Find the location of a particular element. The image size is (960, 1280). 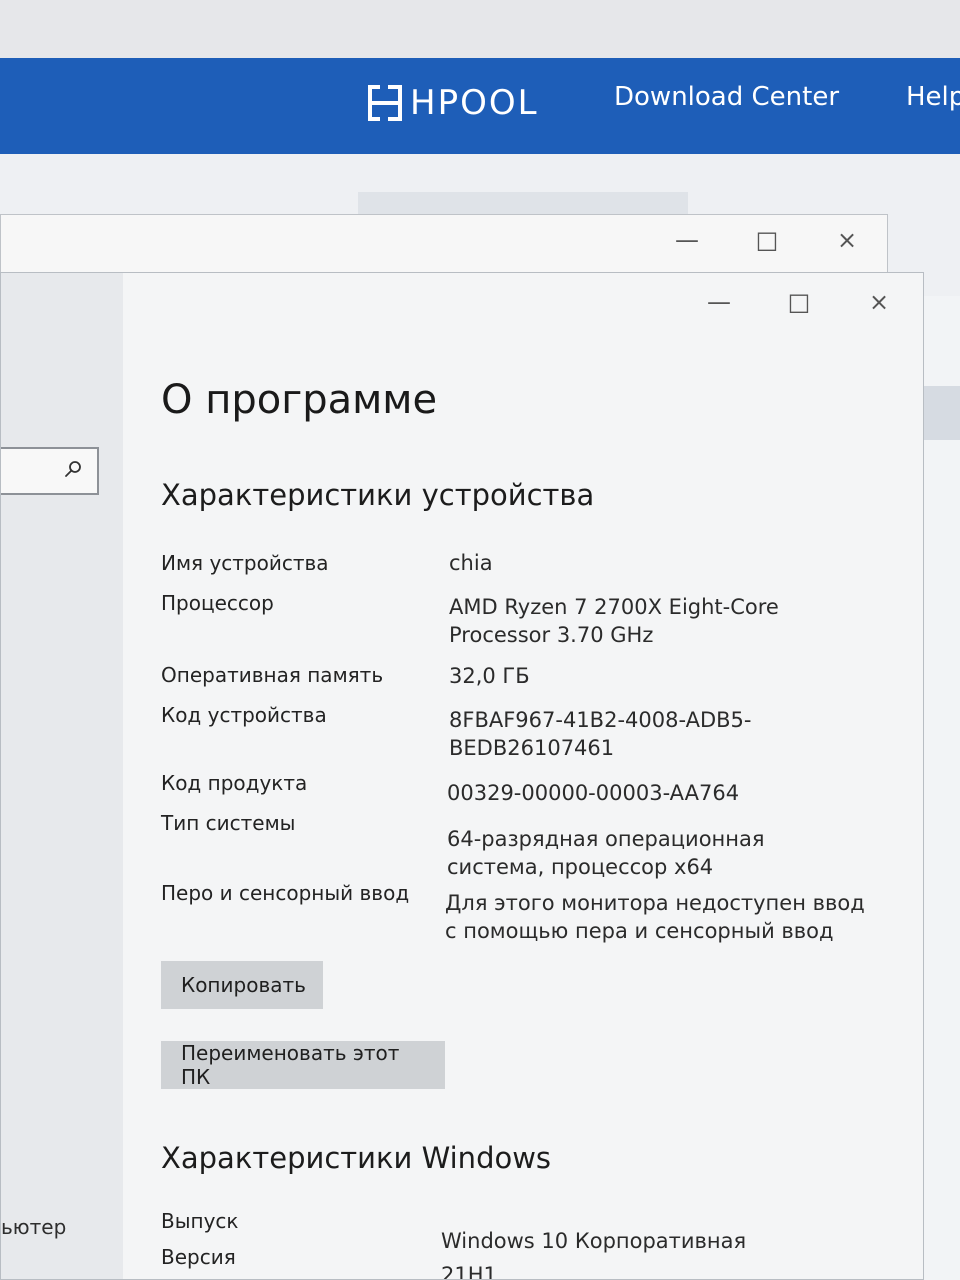

hpool-logo: HPOOL is located at coordinates (453, 104).